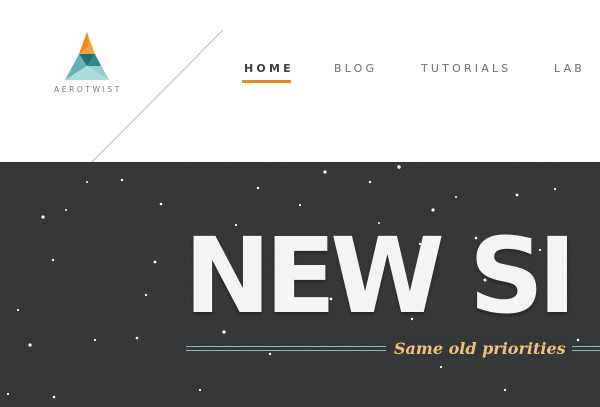  I want to click on nav-item-home: HOME, so click(269, 68).